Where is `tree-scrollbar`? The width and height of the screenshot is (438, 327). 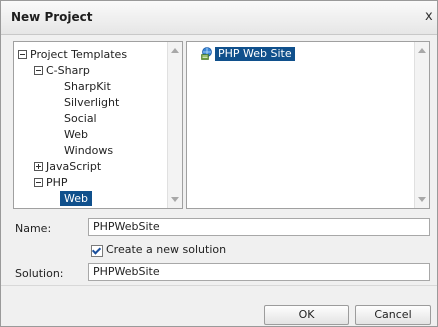 tree-scrollbar is located at coordinates (174, 125).